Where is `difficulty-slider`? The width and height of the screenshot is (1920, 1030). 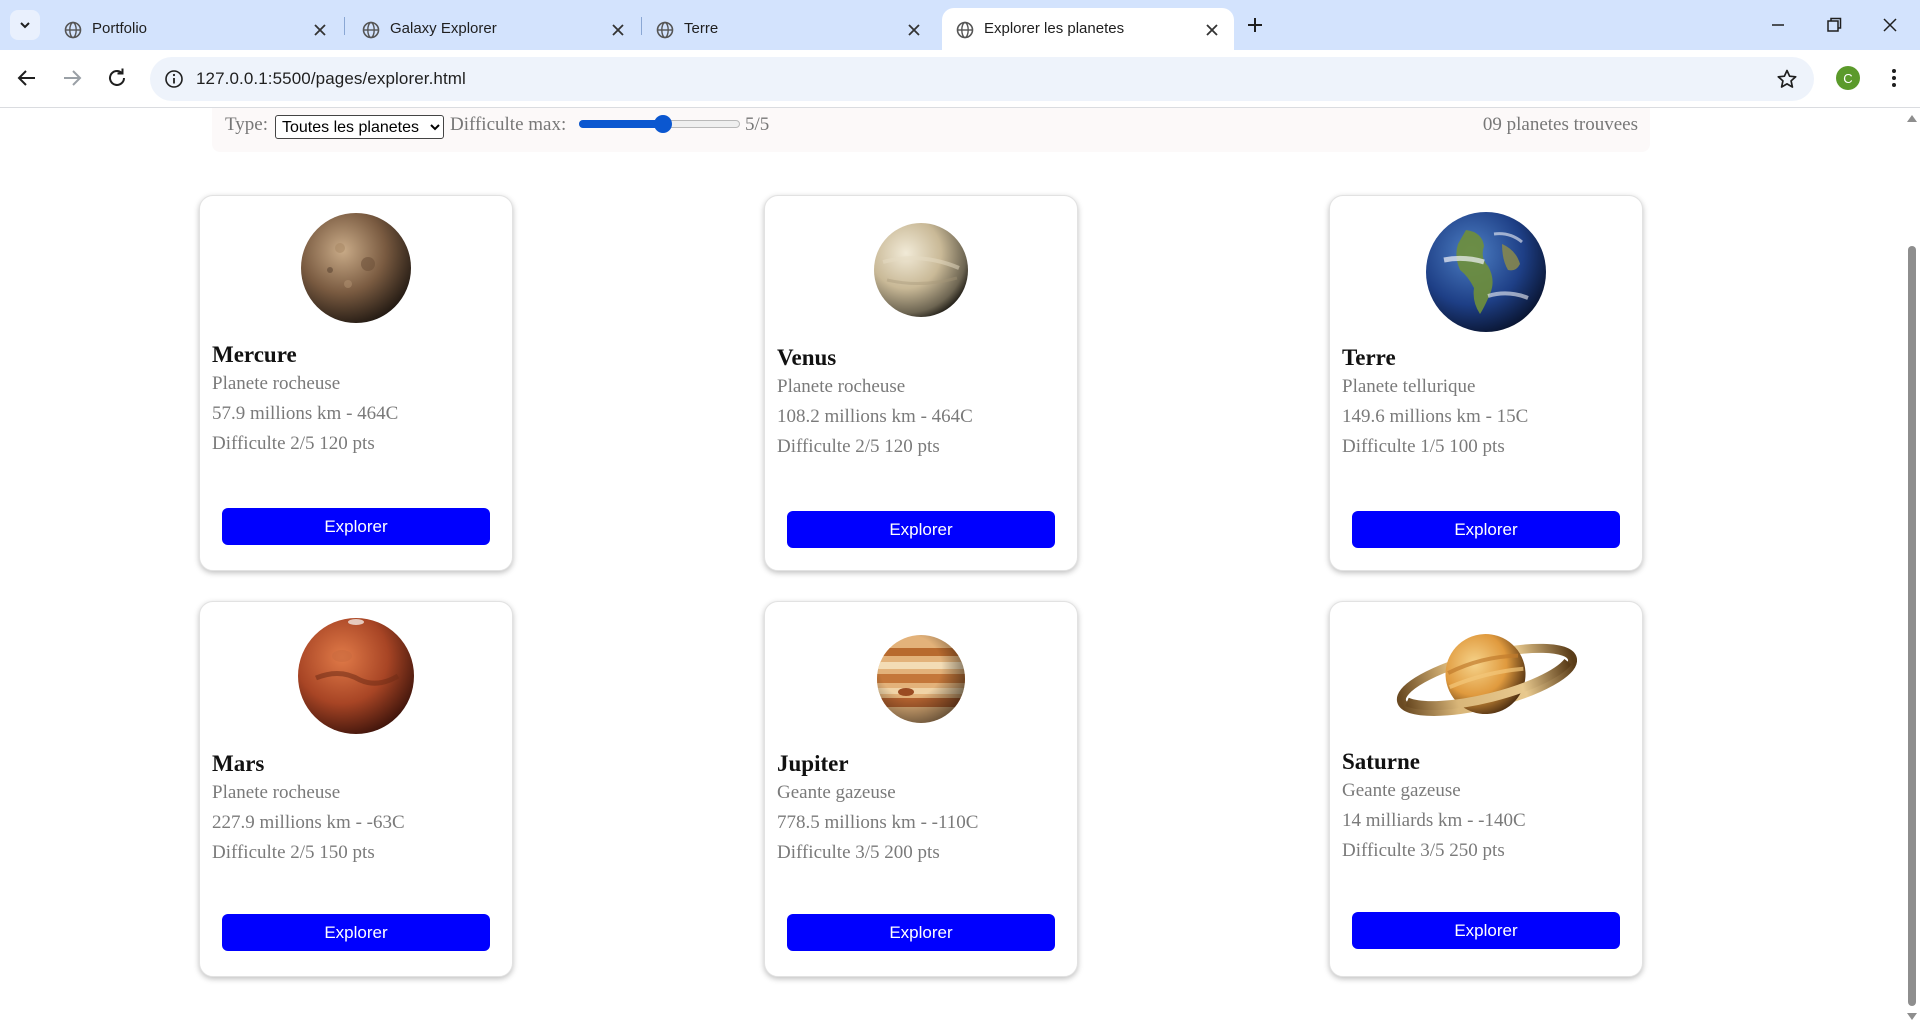 difficulty-slider is located at coordinates (659, 124).